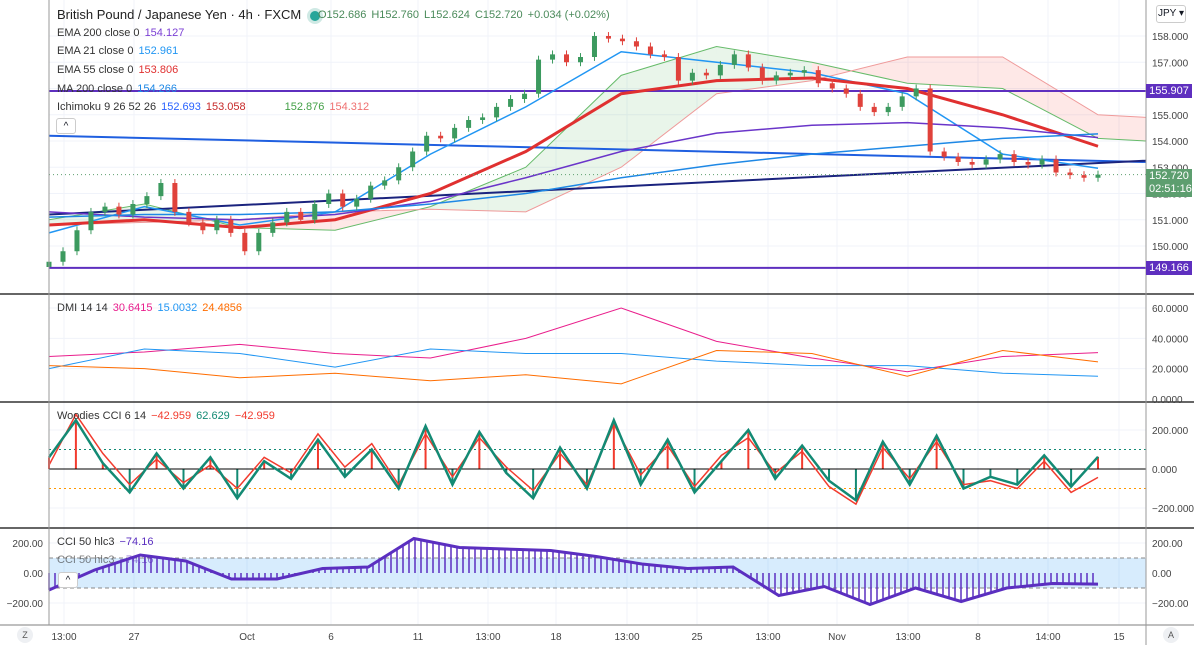 The image size is (1194, 645). Describe the element at coordinates (120, 70) in the screenshot. I see `legend-ema55: EMA 55 close 0 153.806` at that location.